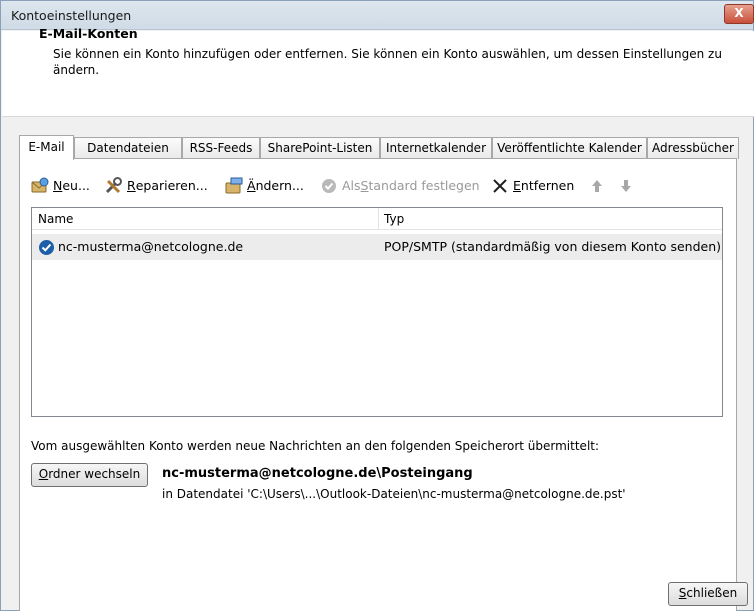 The height and width of the screenshot is (611, 754). Describe the element at coordinates (55, 219) in the screenshot. I see `column-header-name: Name` at that location.